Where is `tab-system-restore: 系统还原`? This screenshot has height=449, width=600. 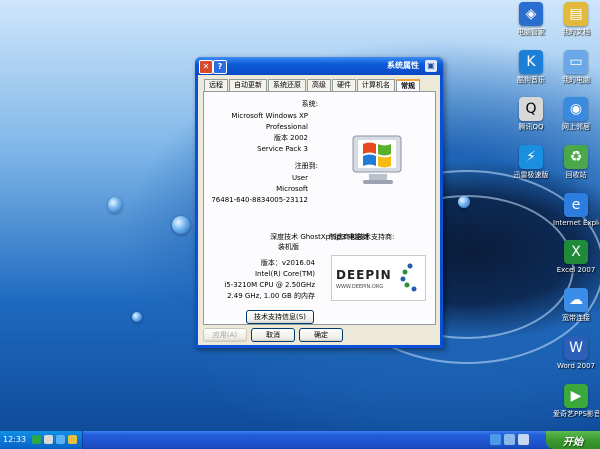 tab-system-restore: 系统还原 is located at coordinates (287, 85).